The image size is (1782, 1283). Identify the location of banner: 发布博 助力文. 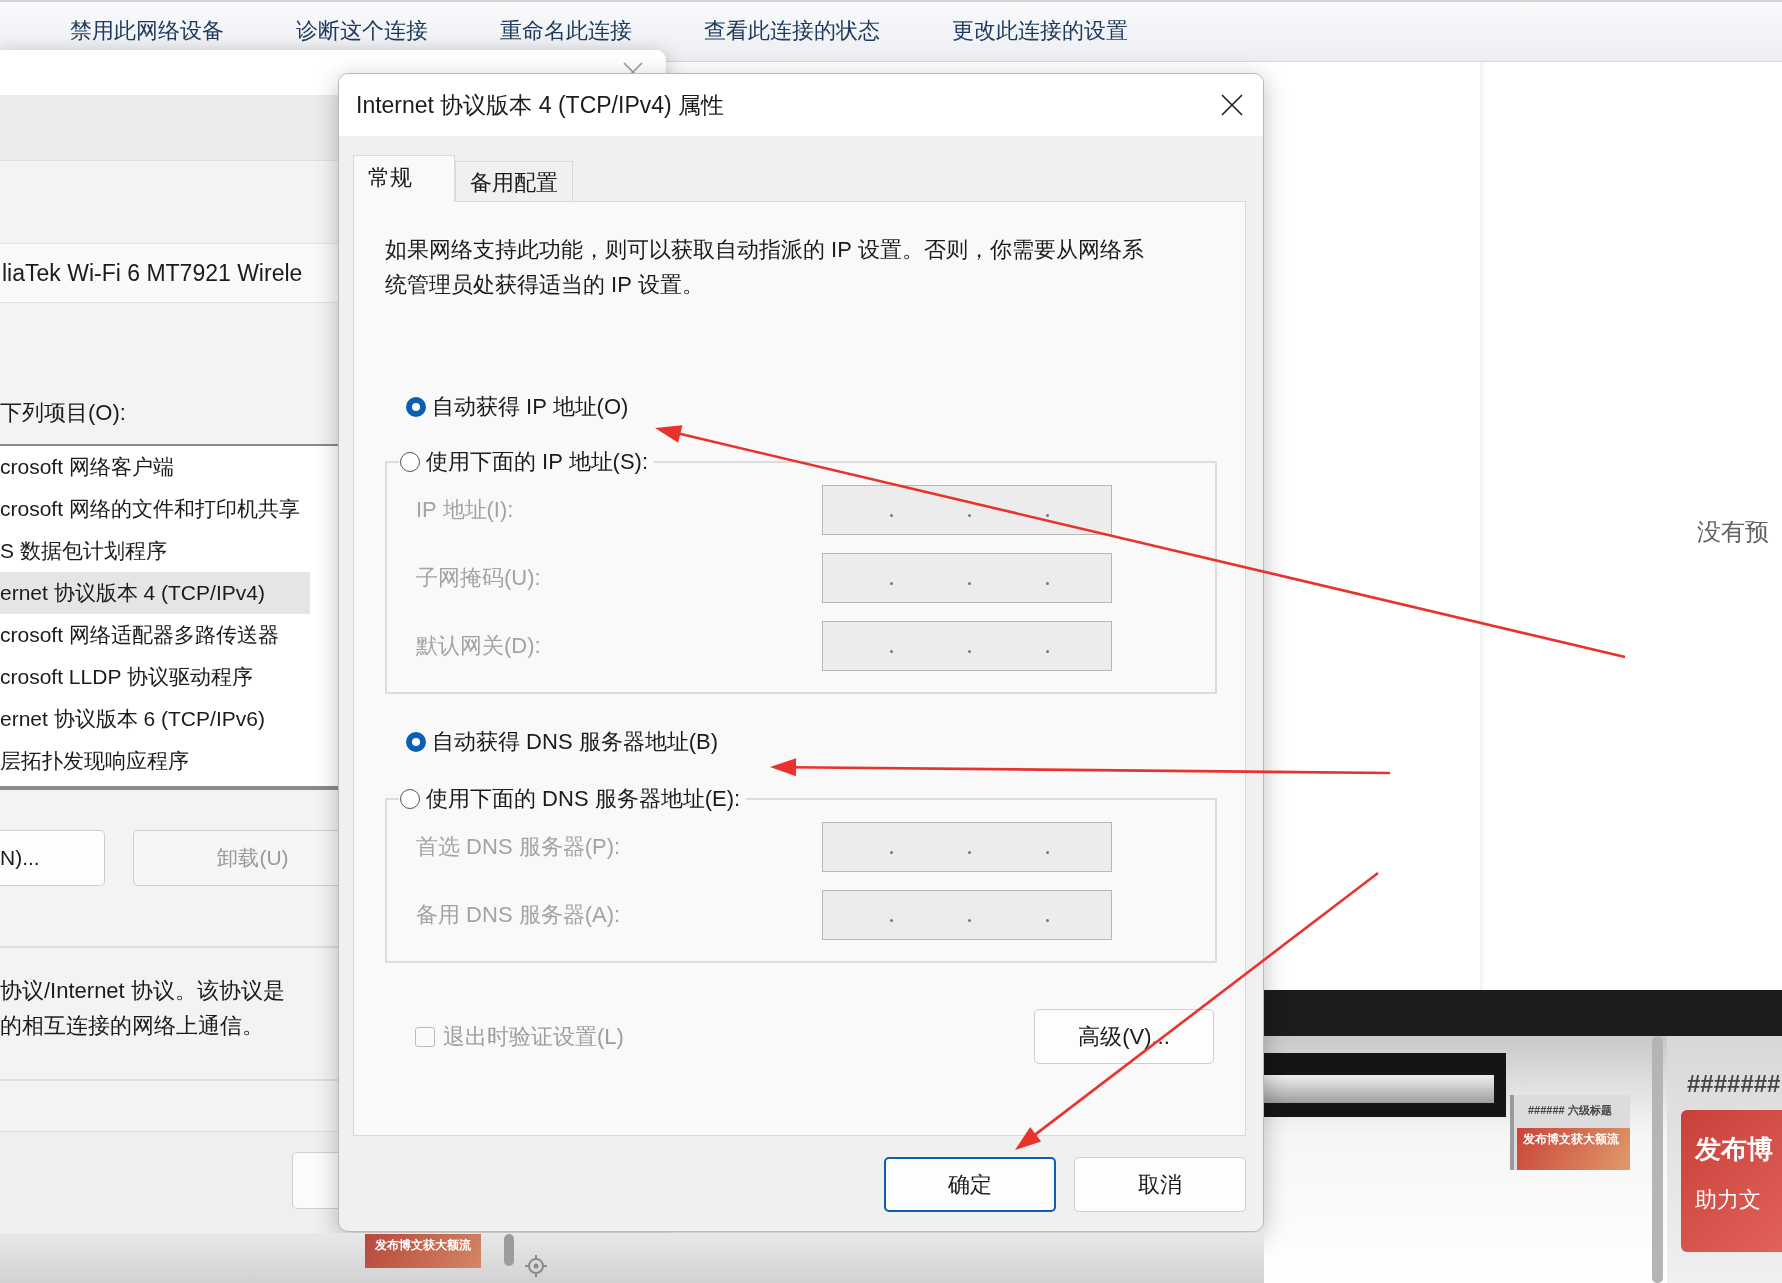
(1731, 1181).